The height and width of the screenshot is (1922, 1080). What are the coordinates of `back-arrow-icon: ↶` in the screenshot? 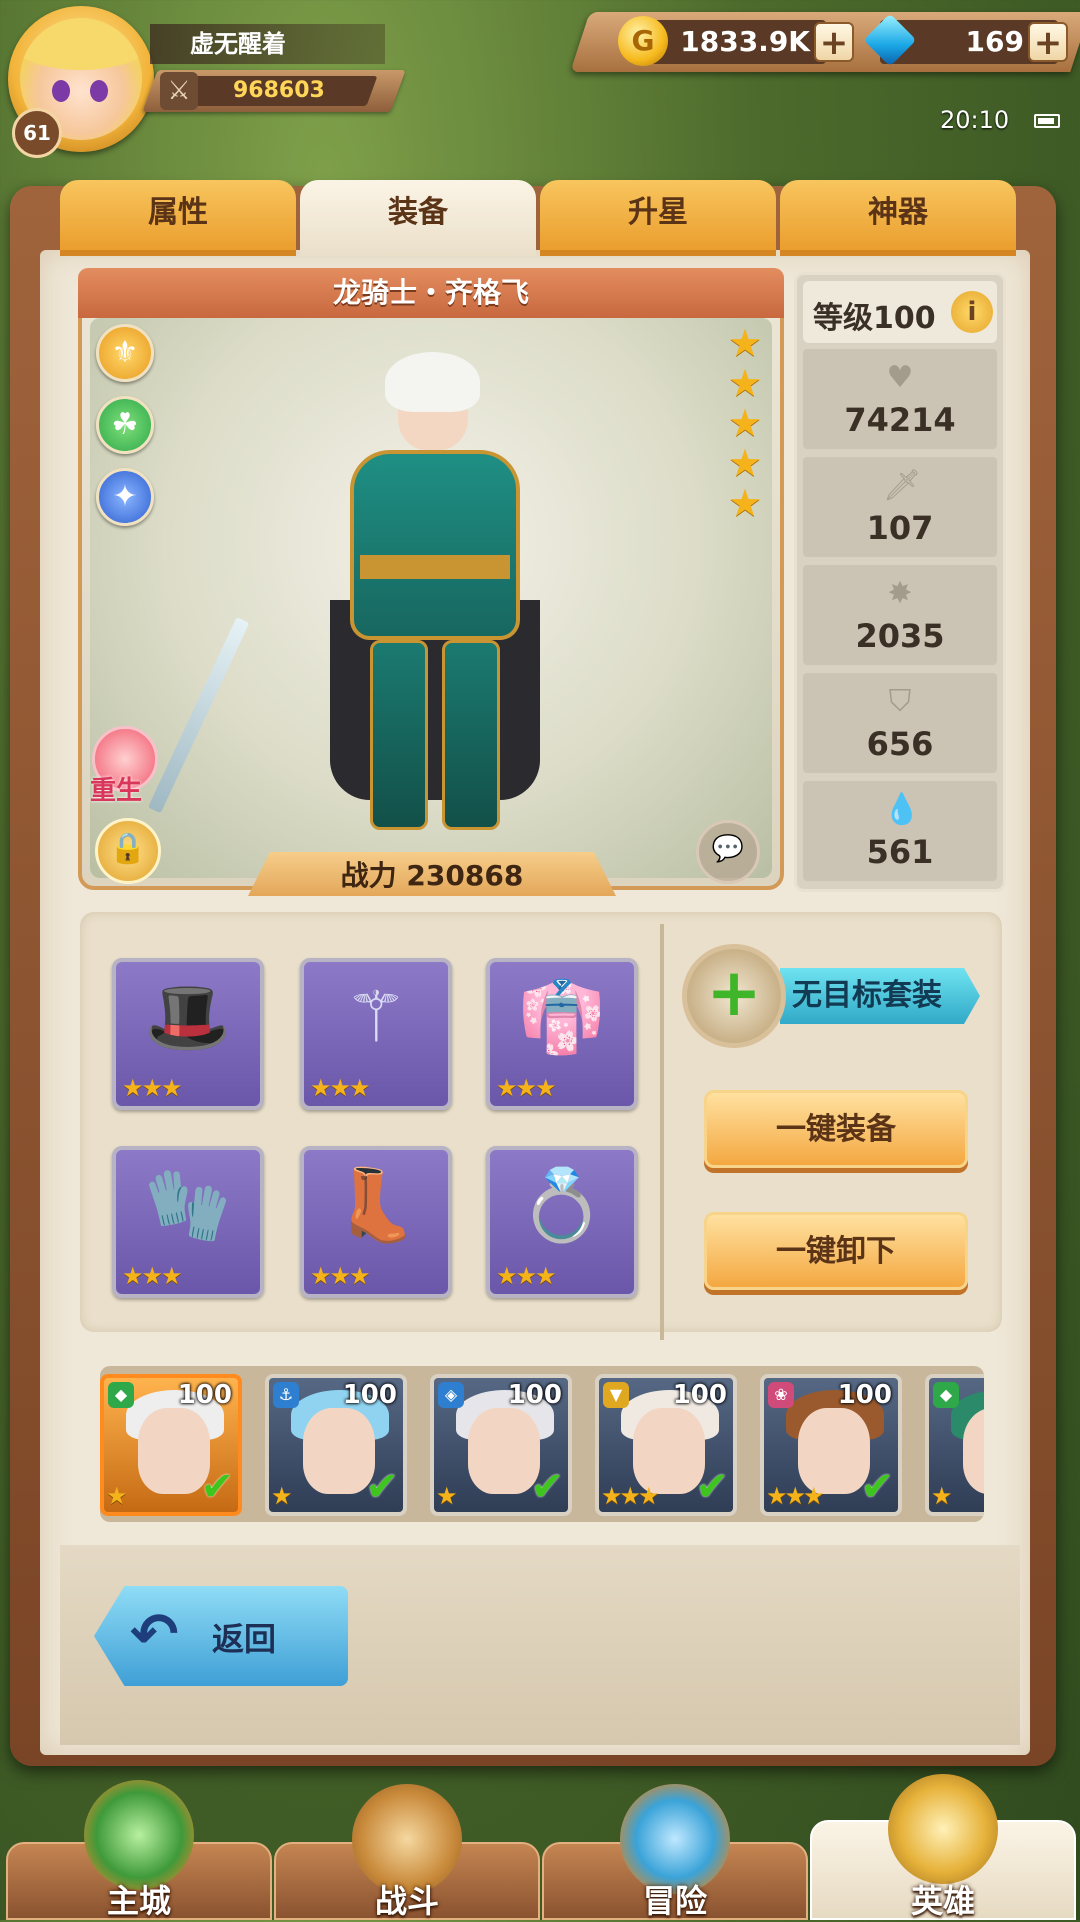 It's located at (154, 1634).